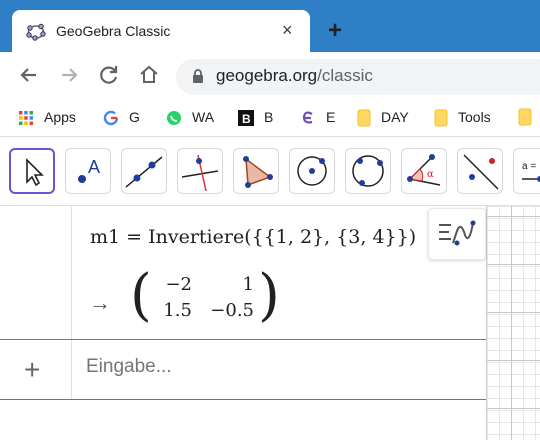 The height and width of the screenshot is (440, 540). I want to click on angle-tool: α, so click(424, 171).